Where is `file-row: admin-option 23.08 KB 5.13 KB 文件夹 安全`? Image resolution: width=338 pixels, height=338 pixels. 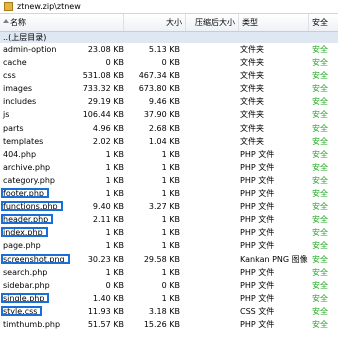 file-row: admin-option 23.08 KB 5.13 KB 文件夹 安全 is located at coordinates (169, 49).